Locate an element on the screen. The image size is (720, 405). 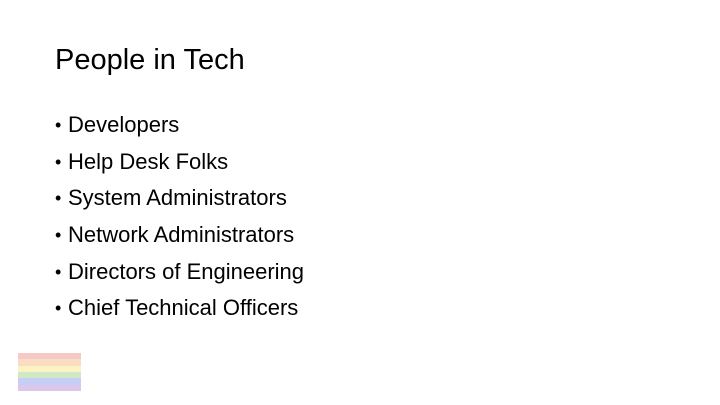
list-item-text: Chief Technical Officers is located at coordinates (183, 308).